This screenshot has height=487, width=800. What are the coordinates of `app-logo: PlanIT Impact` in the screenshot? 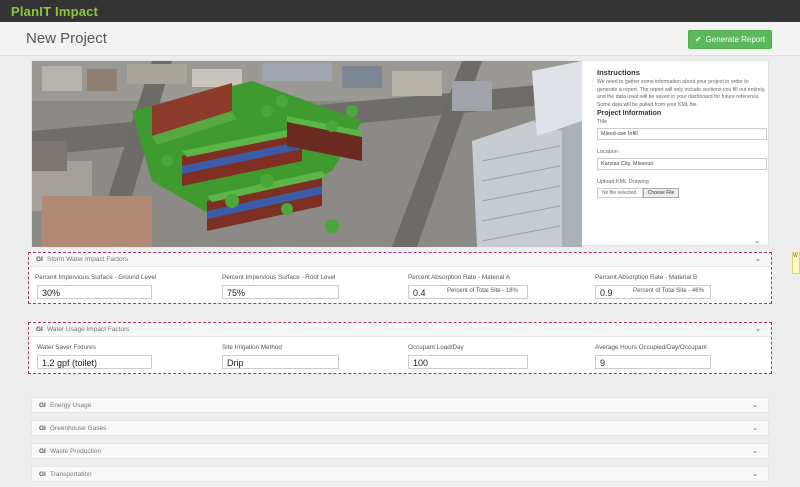 It's located at (54, 11).